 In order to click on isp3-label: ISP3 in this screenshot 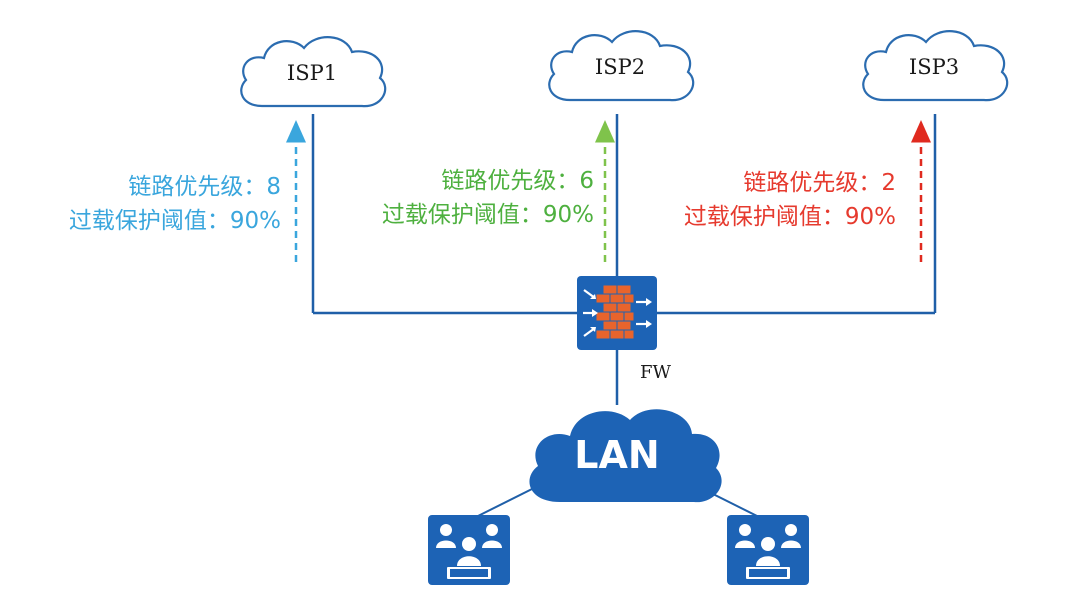, I will do `click(934, 67)`.